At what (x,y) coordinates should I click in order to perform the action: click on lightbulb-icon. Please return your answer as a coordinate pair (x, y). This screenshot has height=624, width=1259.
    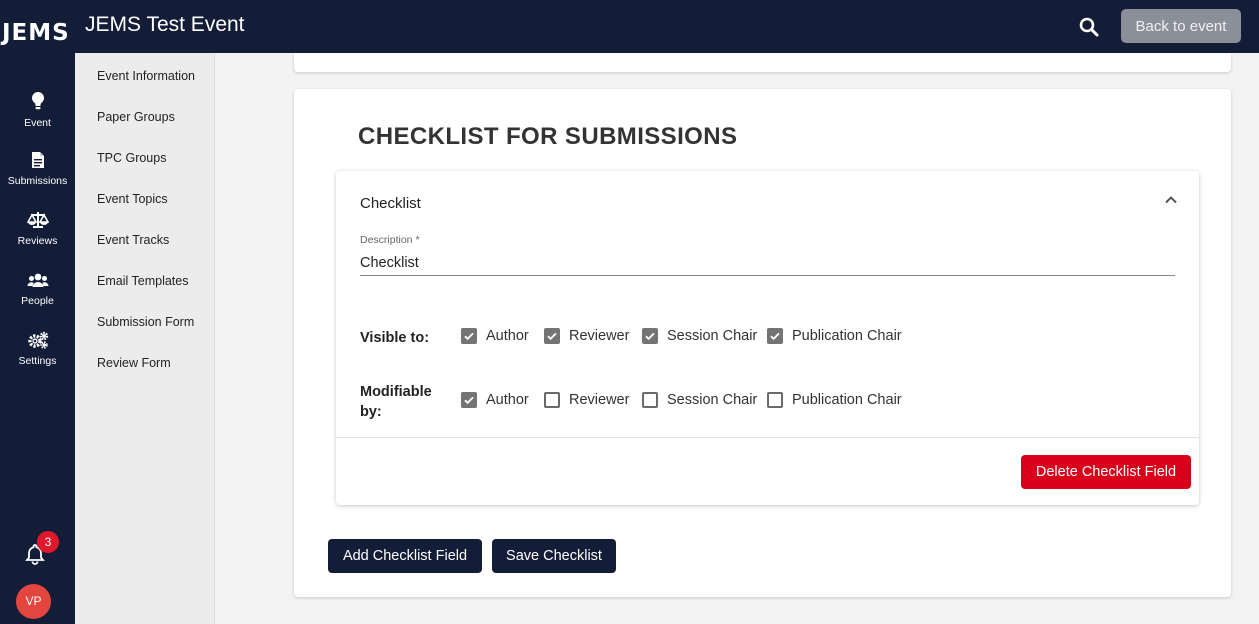
    Looking at the image, I should click on (37, 101).